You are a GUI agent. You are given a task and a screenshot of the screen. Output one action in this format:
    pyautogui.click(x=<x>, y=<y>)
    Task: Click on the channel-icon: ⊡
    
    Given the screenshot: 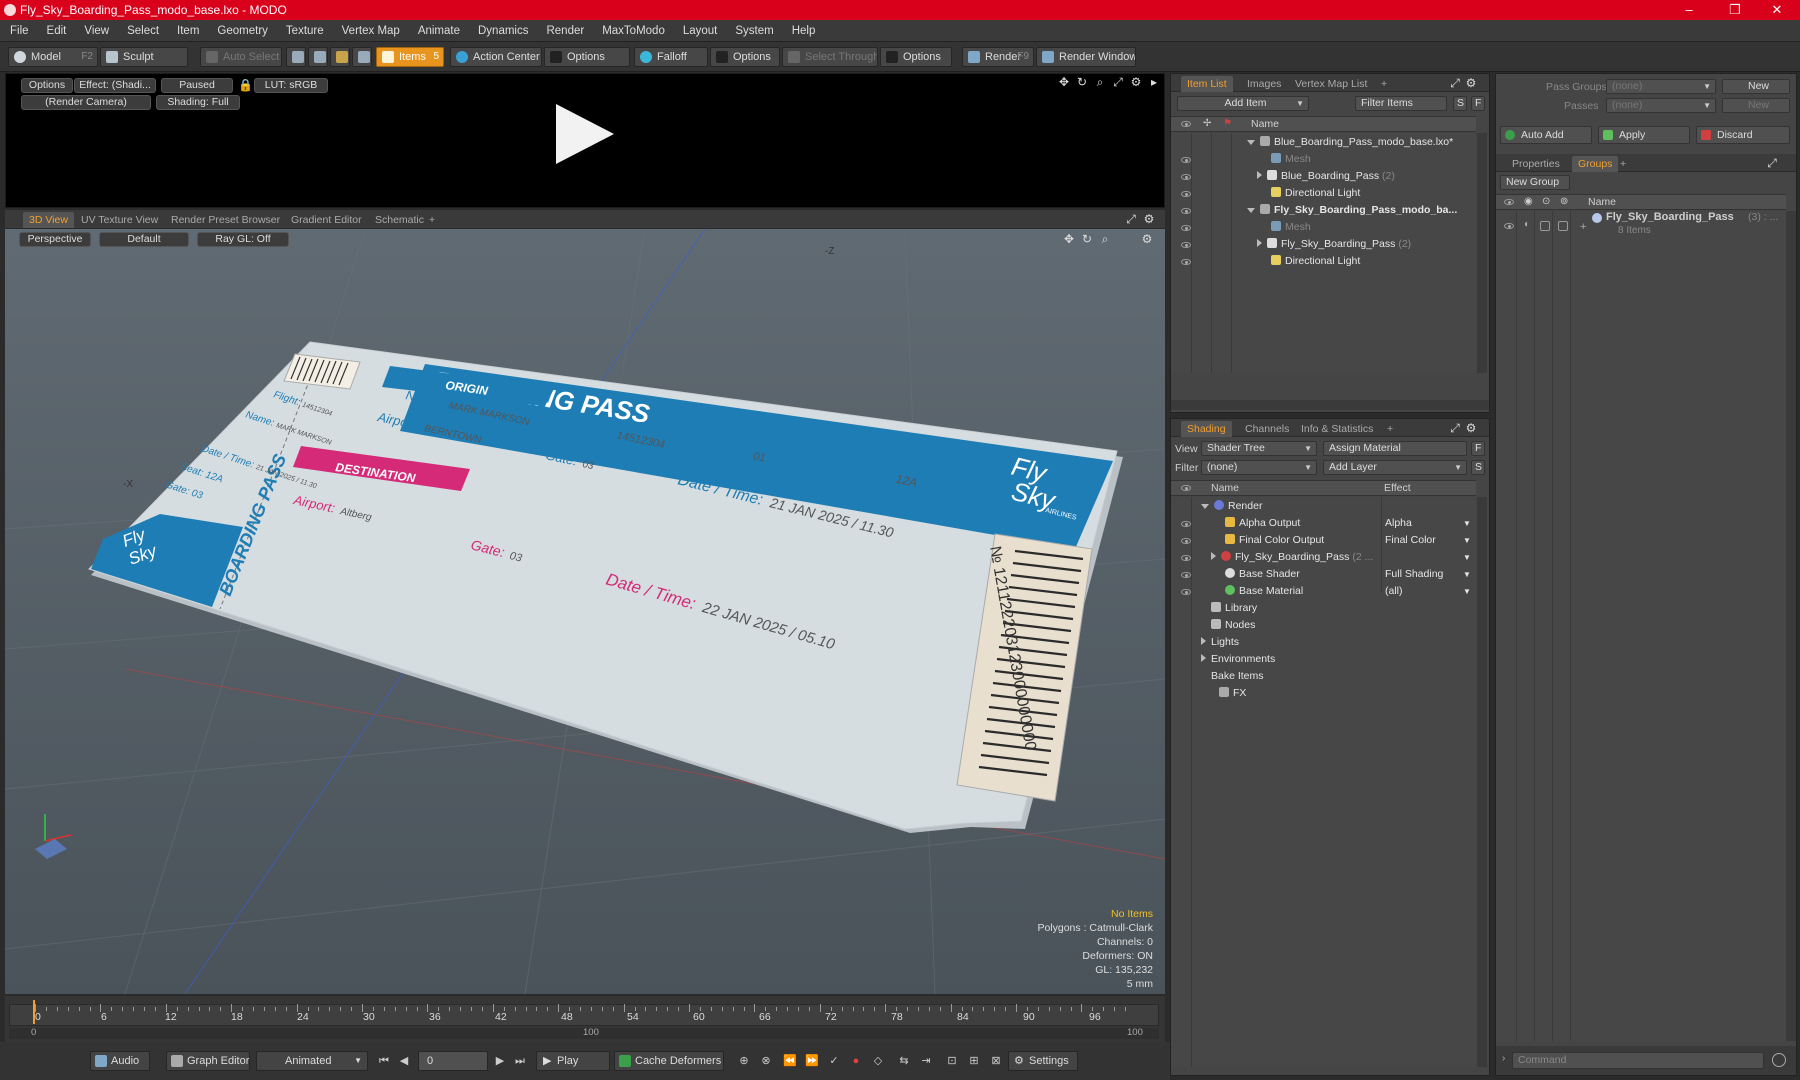 What is the action you would take?
    pyautogui.click(x=952, y=1061)
    